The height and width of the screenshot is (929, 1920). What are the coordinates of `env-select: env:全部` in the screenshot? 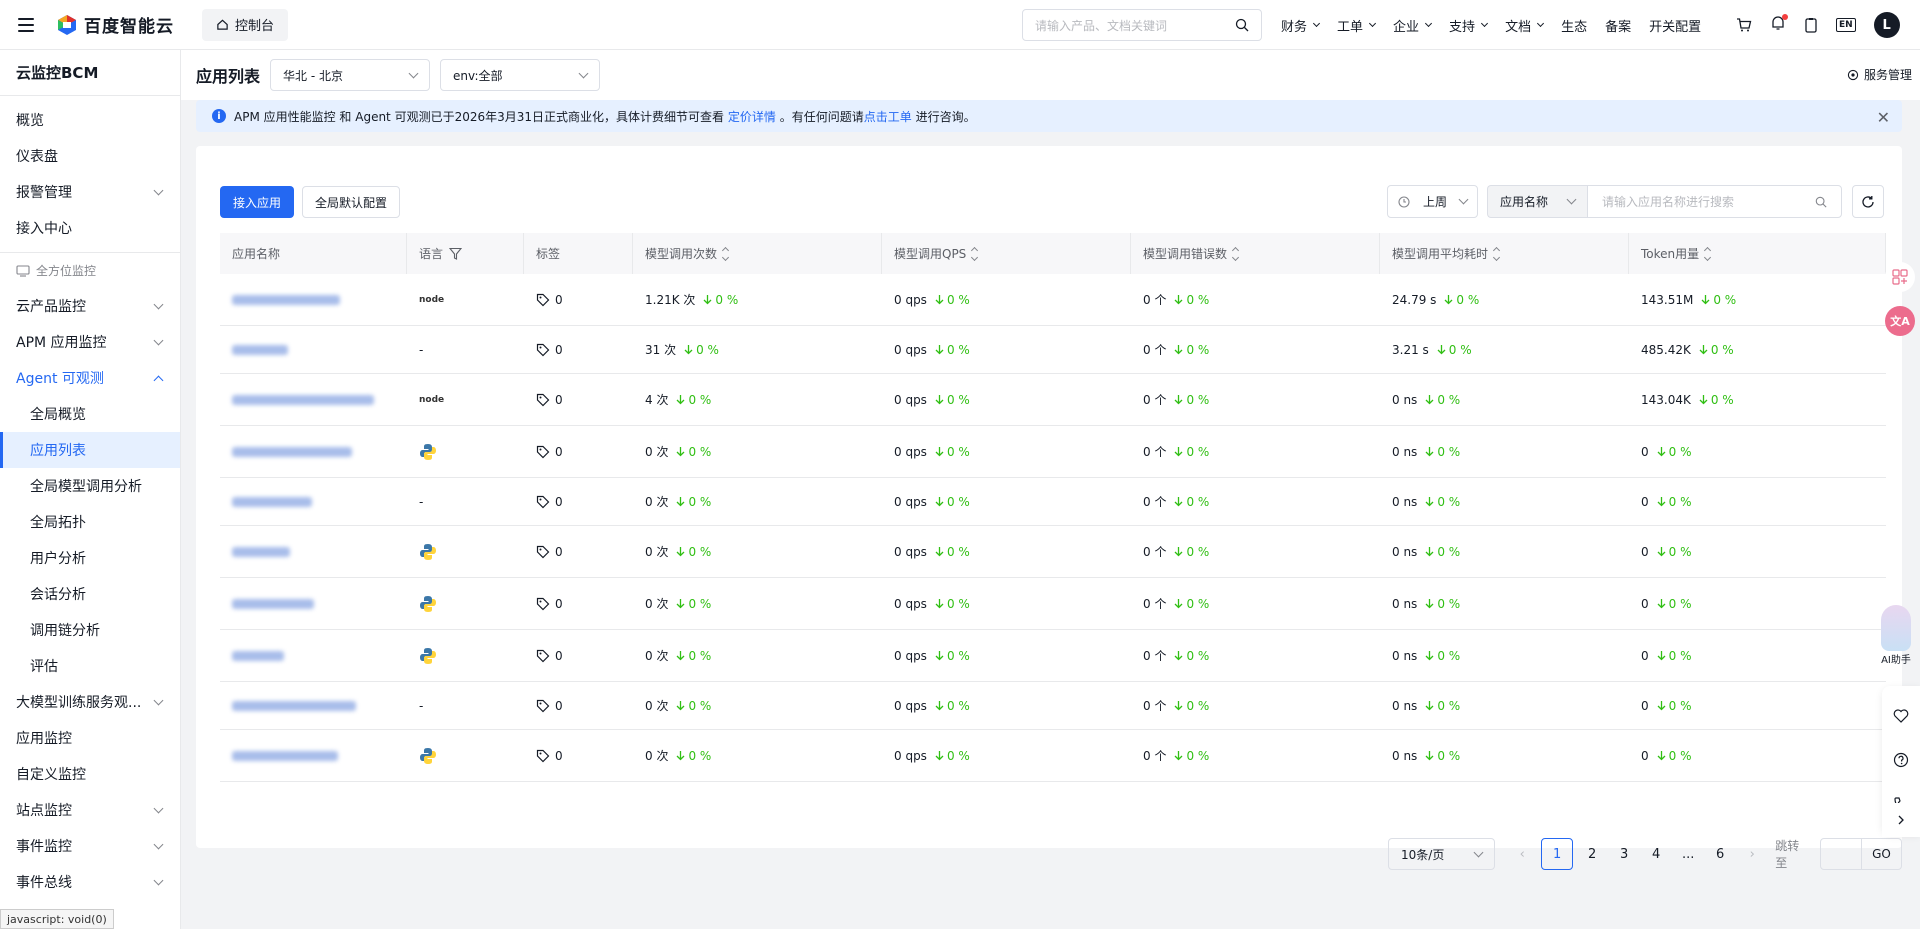 It's located at (520, 75).